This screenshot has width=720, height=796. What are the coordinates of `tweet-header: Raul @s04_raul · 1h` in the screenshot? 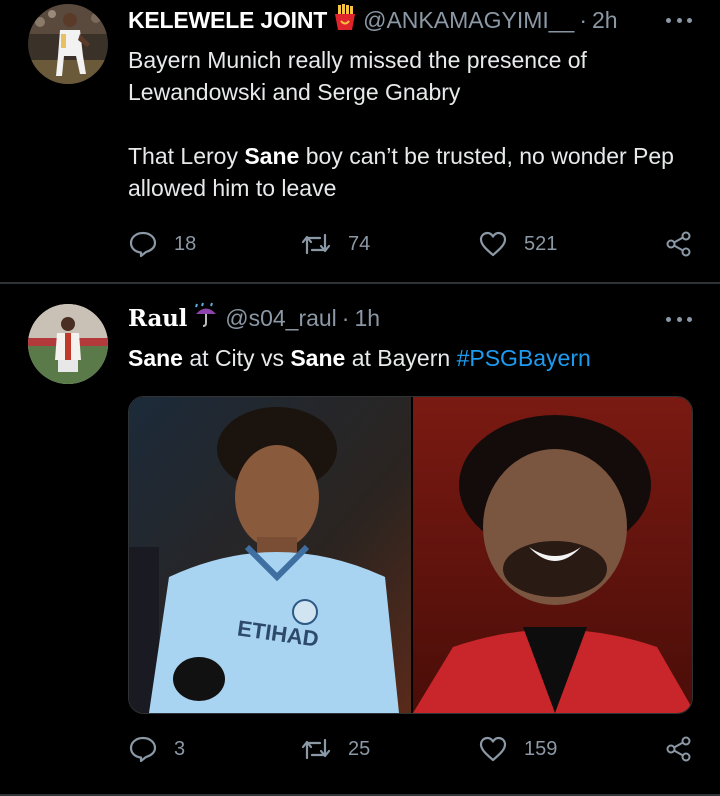 It's located at (254, 318).